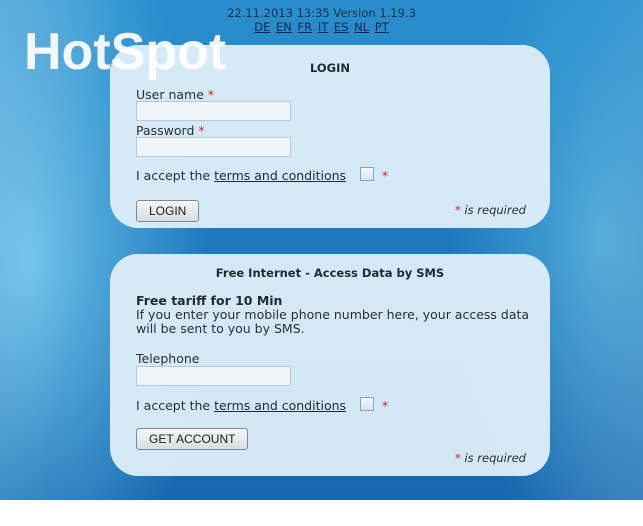 This screenshot has width=643, height=526. Describe the element at coordinates (284, 27) in the screenshot. I see `language-link-en: EN` at that location.